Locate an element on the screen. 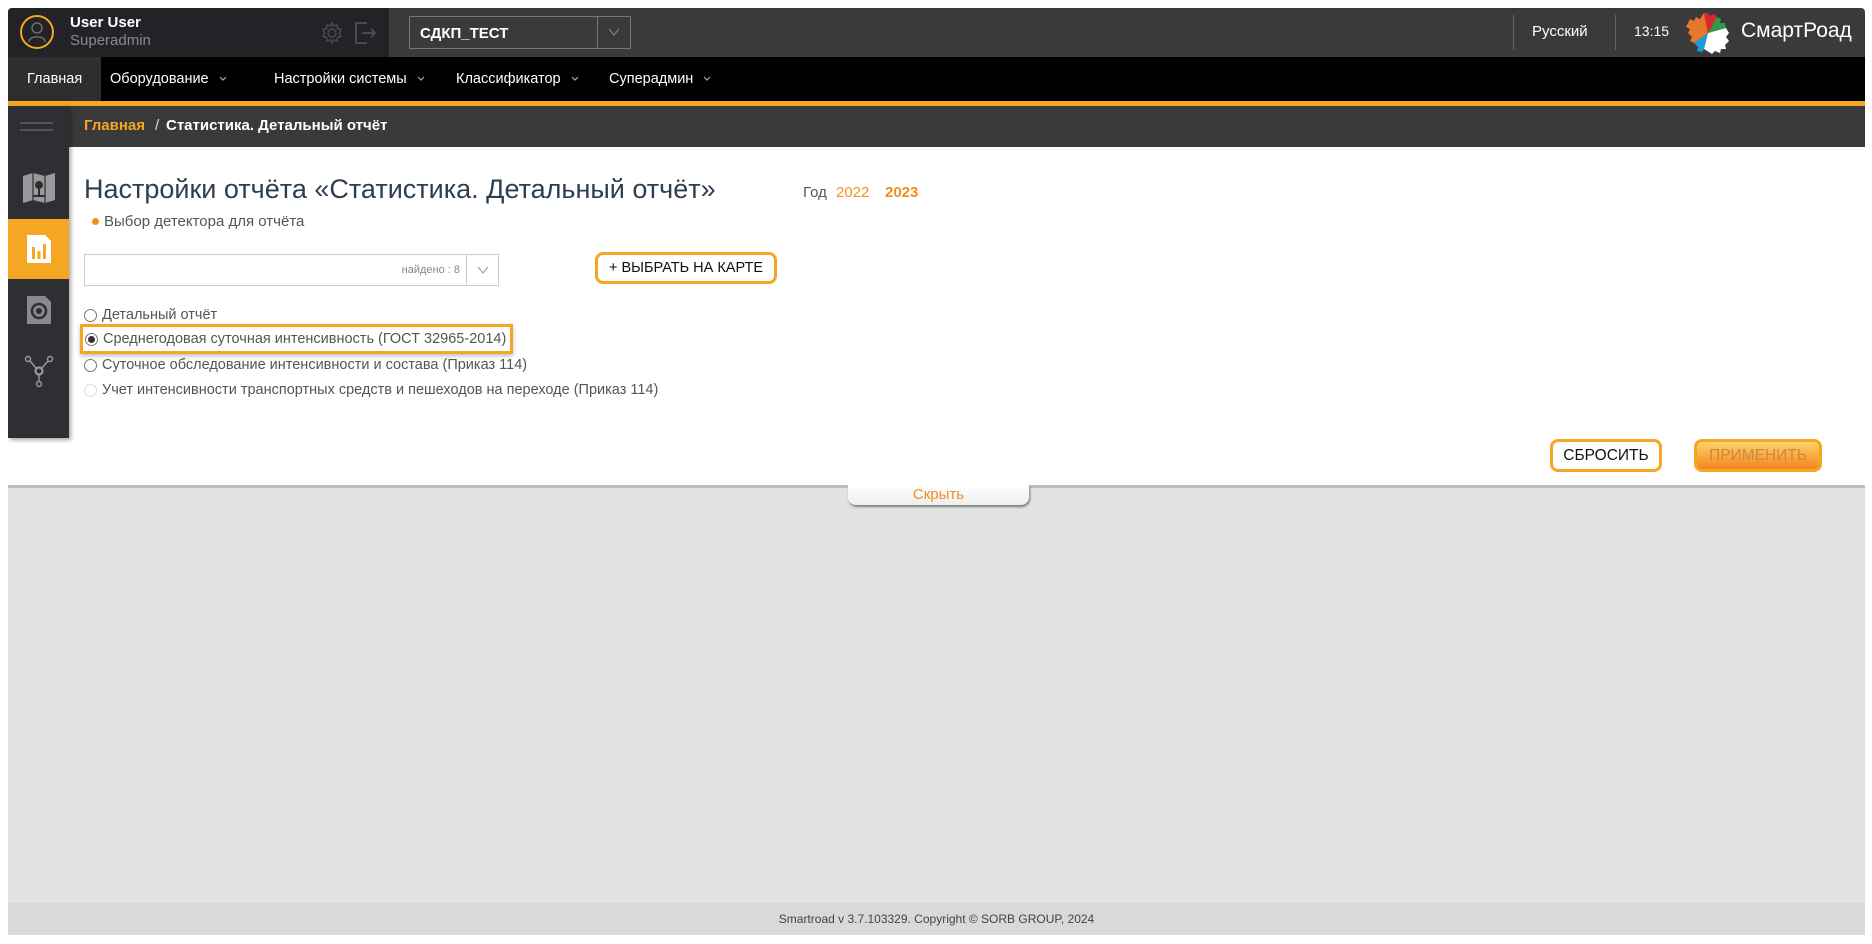 This screenshot has height=944, width=1872. map-icon is located at coordinates (38, 188).